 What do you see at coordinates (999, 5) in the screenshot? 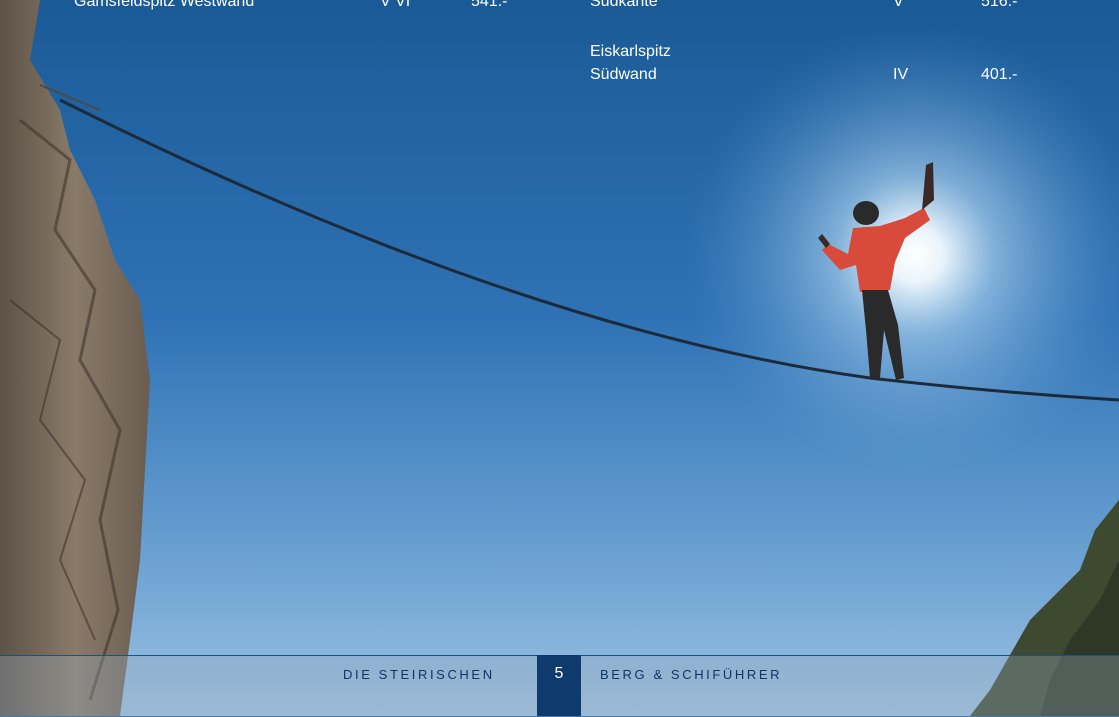
I see `tour-right-1-price: 516.-` at bounding box center [999, 5].